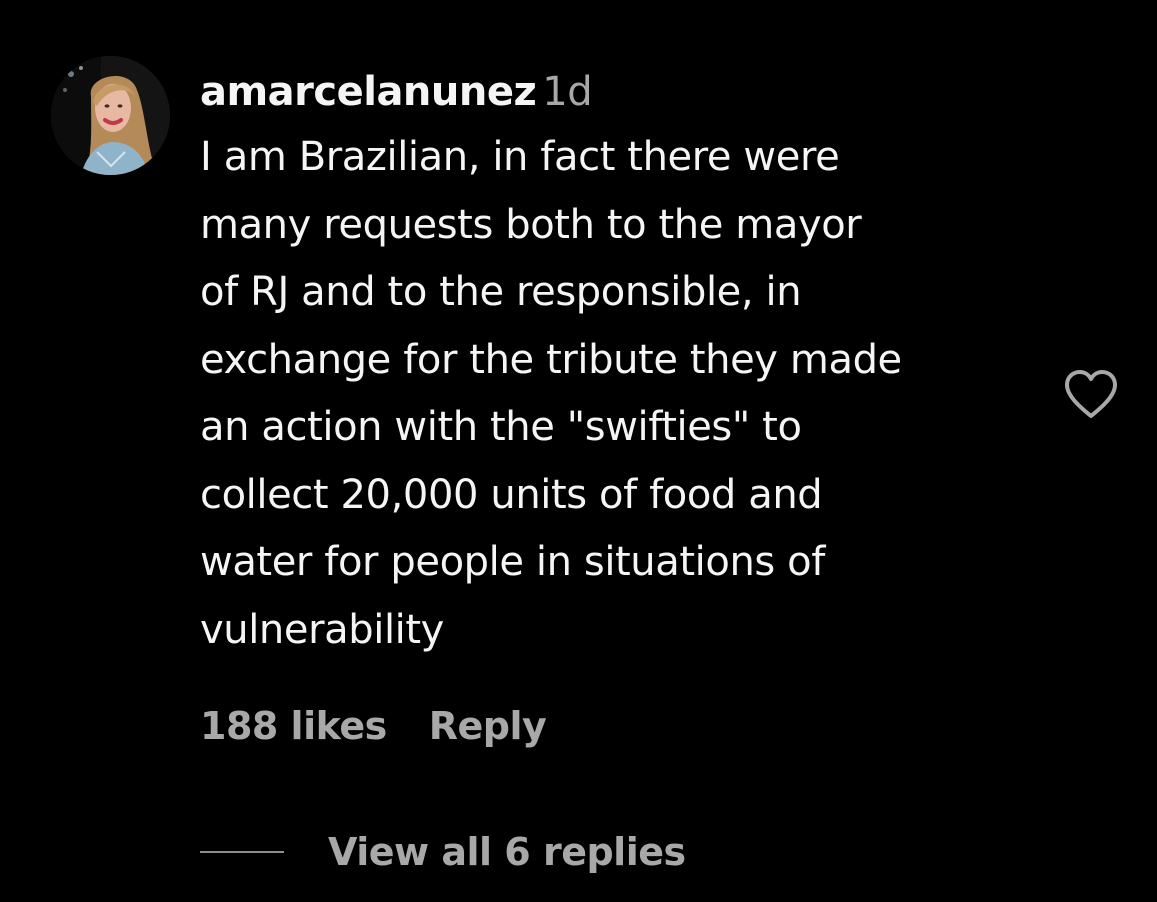 This screenshot has height=902, width=1157. I want to click on view-replies: View all 6 replies, so click(443, 852).